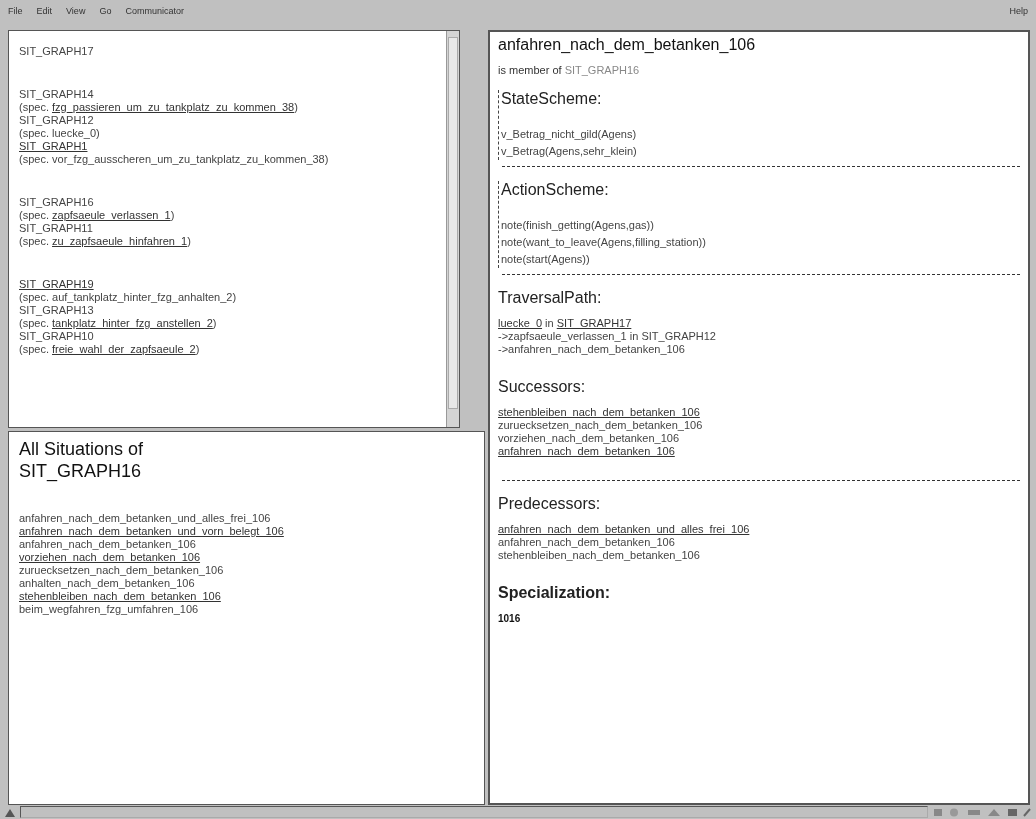 Image resolution: width=1036 pixels, height=819 pixels. What do you see at coordinates (604, 242) in the screenshot?
I see `scheme-line: note(want_to_leave(Agens,filling_station))` at bounding box center [604, 242].